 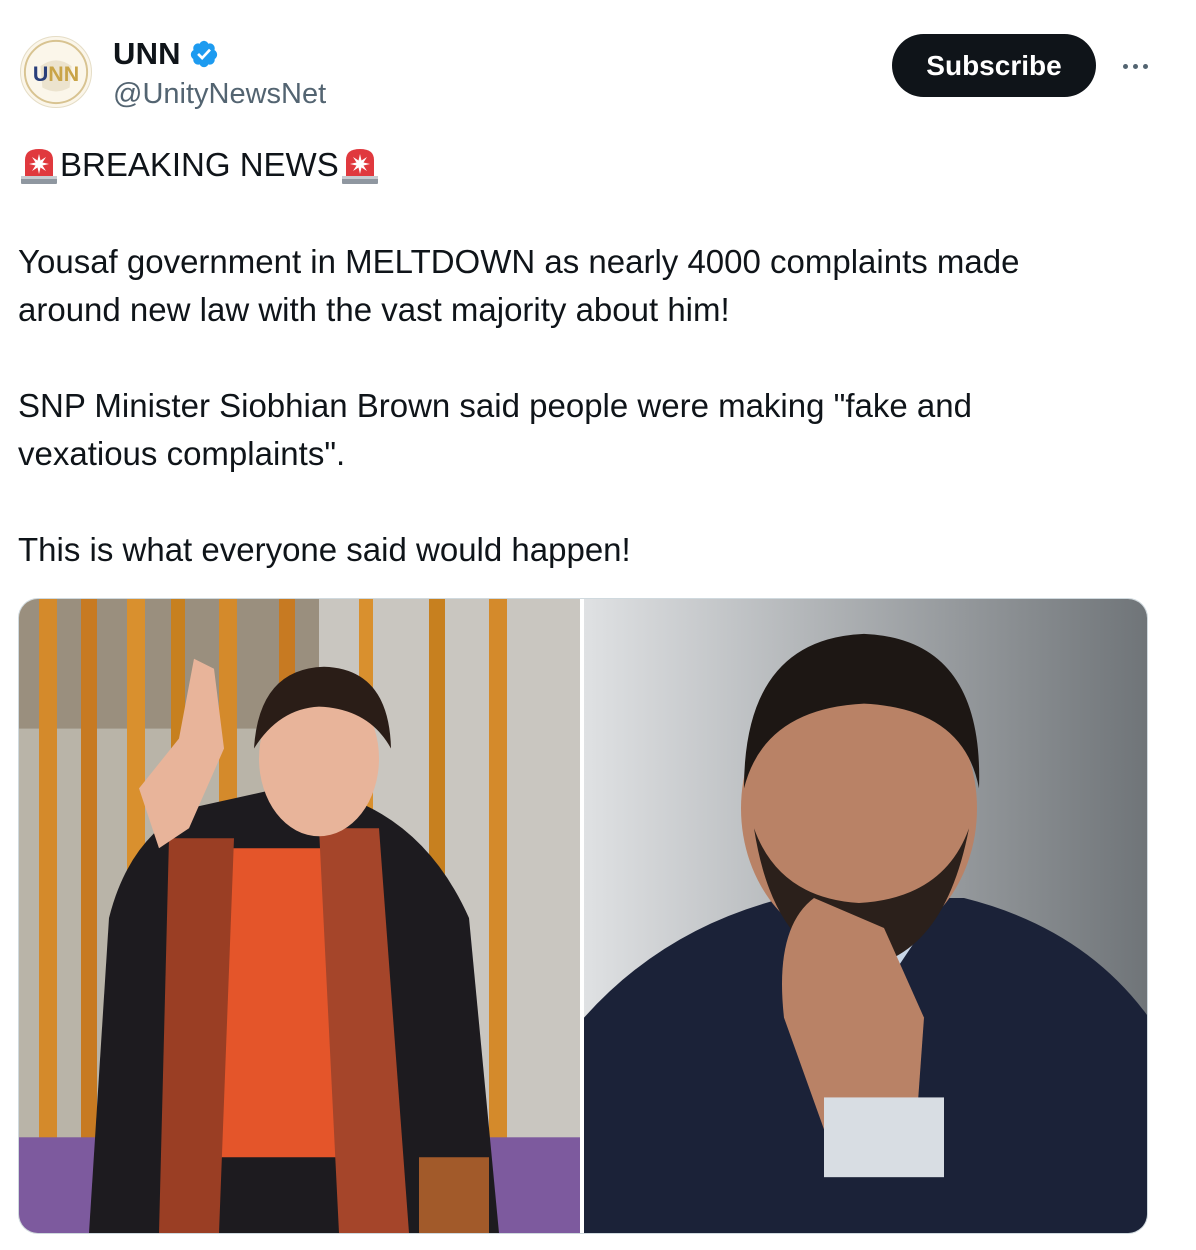 What do you see at coordinates (1135, 66) in the screenshot?
I see `more-horizontal-icon` at bounding box center [1135, 66].